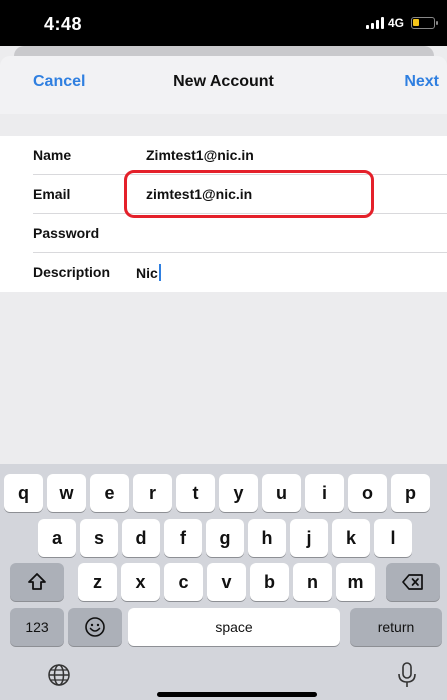  Describe the element at coordinates (267, 538) in the screenshot. I see `key-h: h` at that location.